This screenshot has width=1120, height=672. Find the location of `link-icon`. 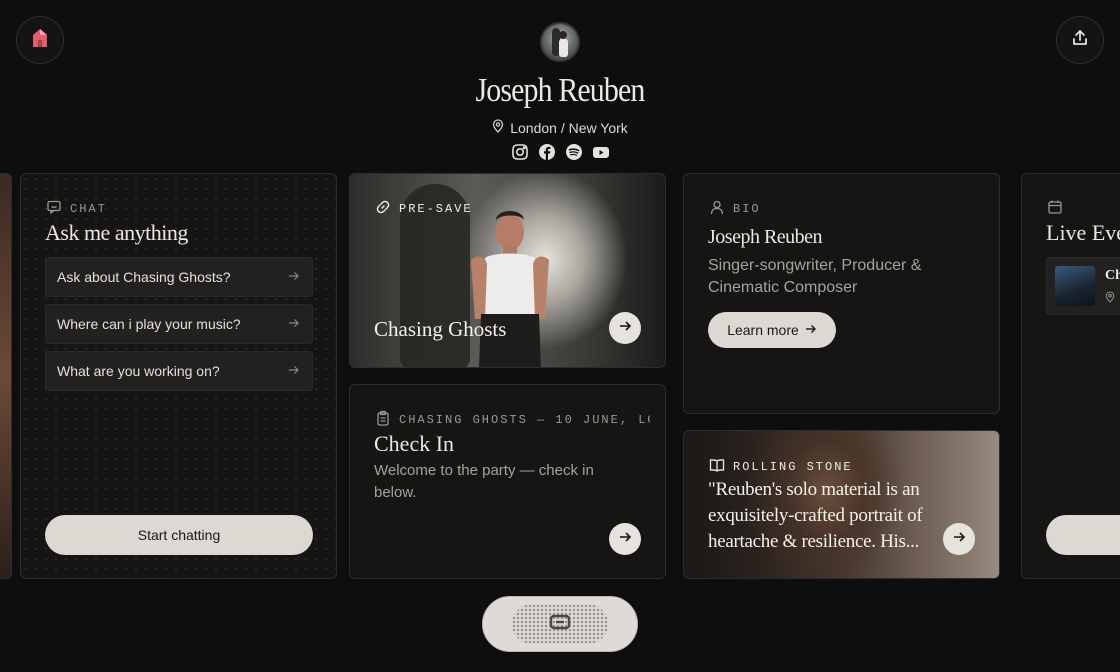

link-icon is located at coordinates (383, 209).